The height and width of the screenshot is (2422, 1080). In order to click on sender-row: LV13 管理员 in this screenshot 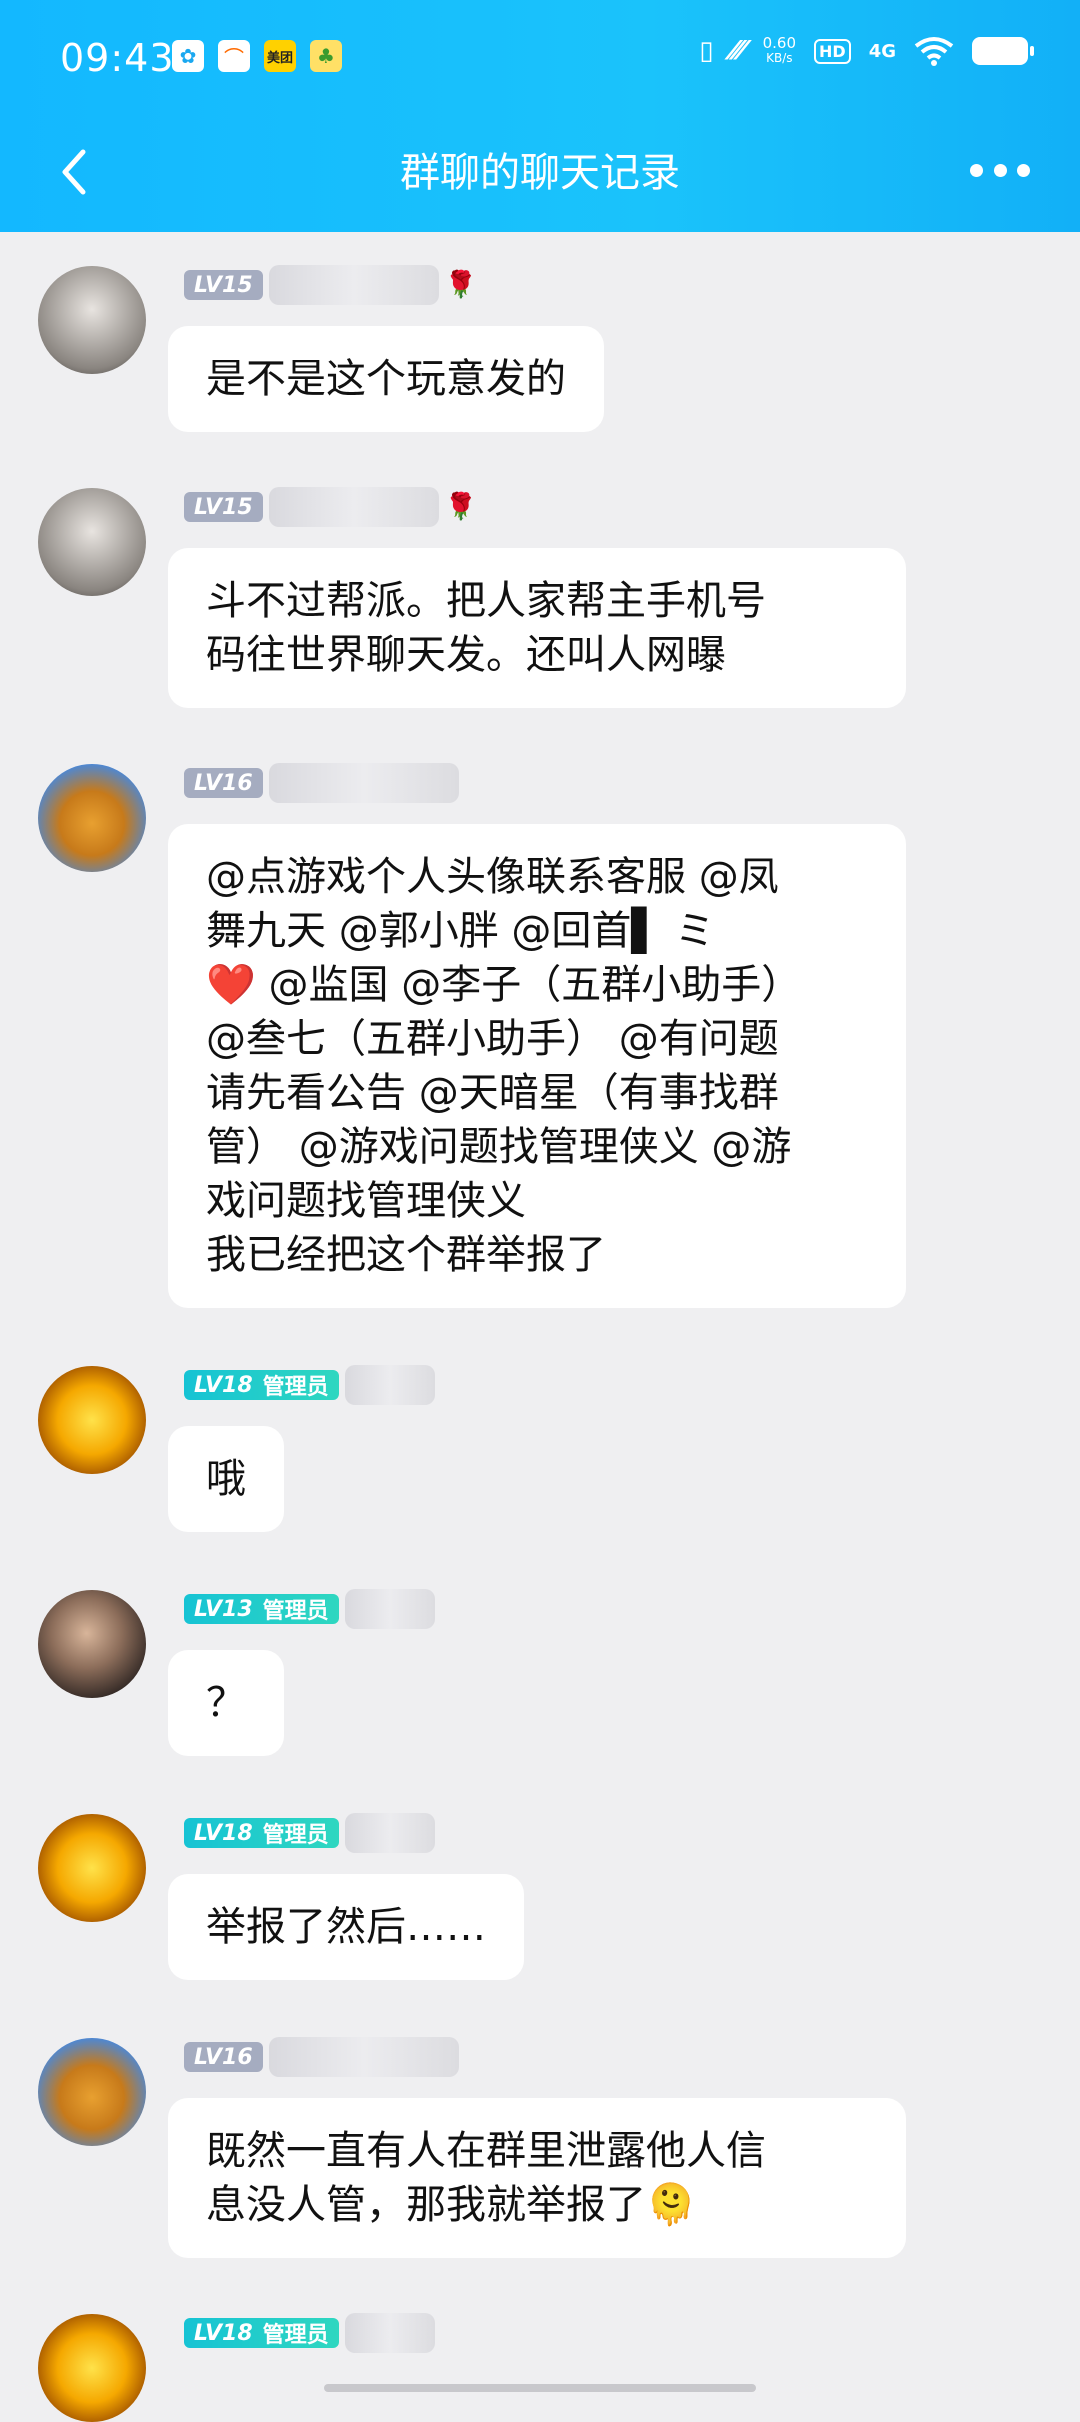, I will do `click(309, 1609)`.